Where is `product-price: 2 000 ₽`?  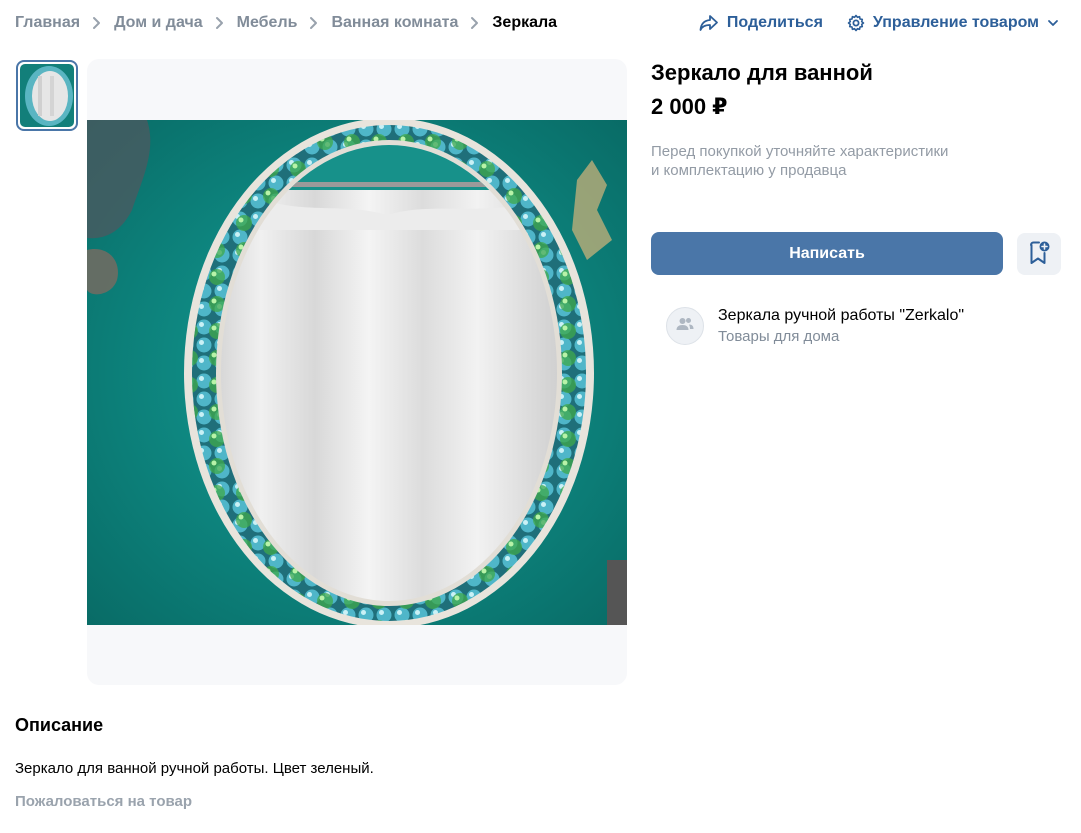 product-price: 2 000 ₽ is located at coordinates (689, 106).